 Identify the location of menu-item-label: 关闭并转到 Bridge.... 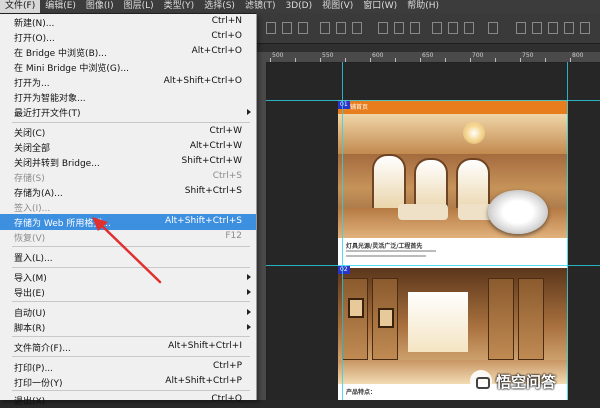
(57, 164).